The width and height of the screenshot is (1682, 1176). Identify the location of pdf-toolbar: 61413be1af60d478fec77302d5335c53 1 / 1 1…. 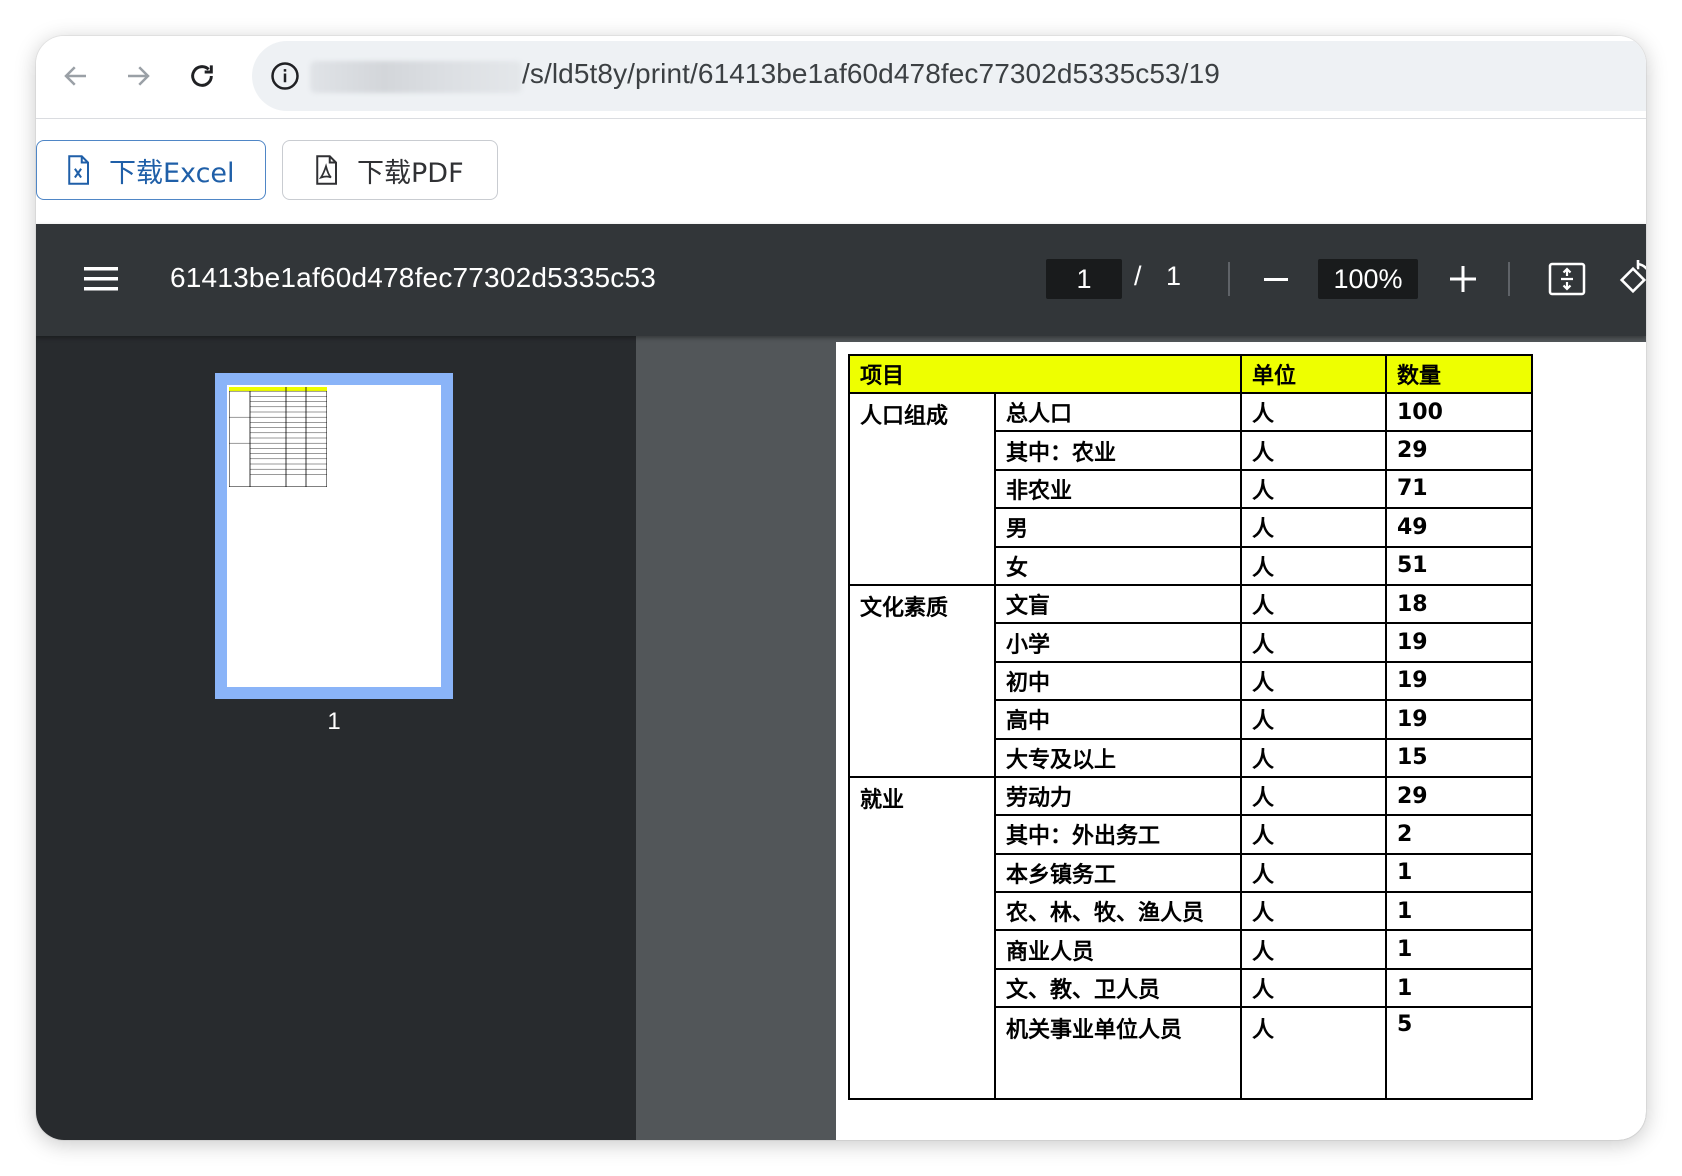
(841, 280).